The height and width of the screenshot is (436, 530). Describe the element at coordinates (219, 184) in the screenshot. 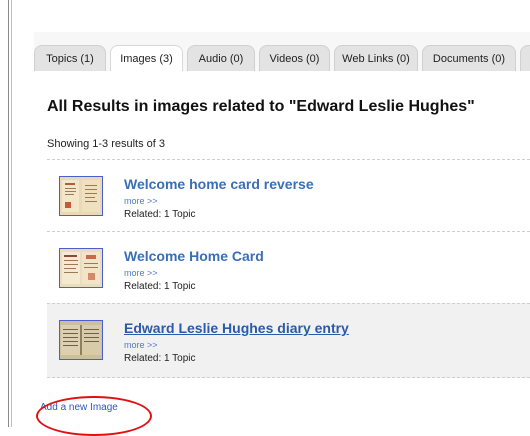

I see `result-title-link: Welcome home card reverse` at that location.